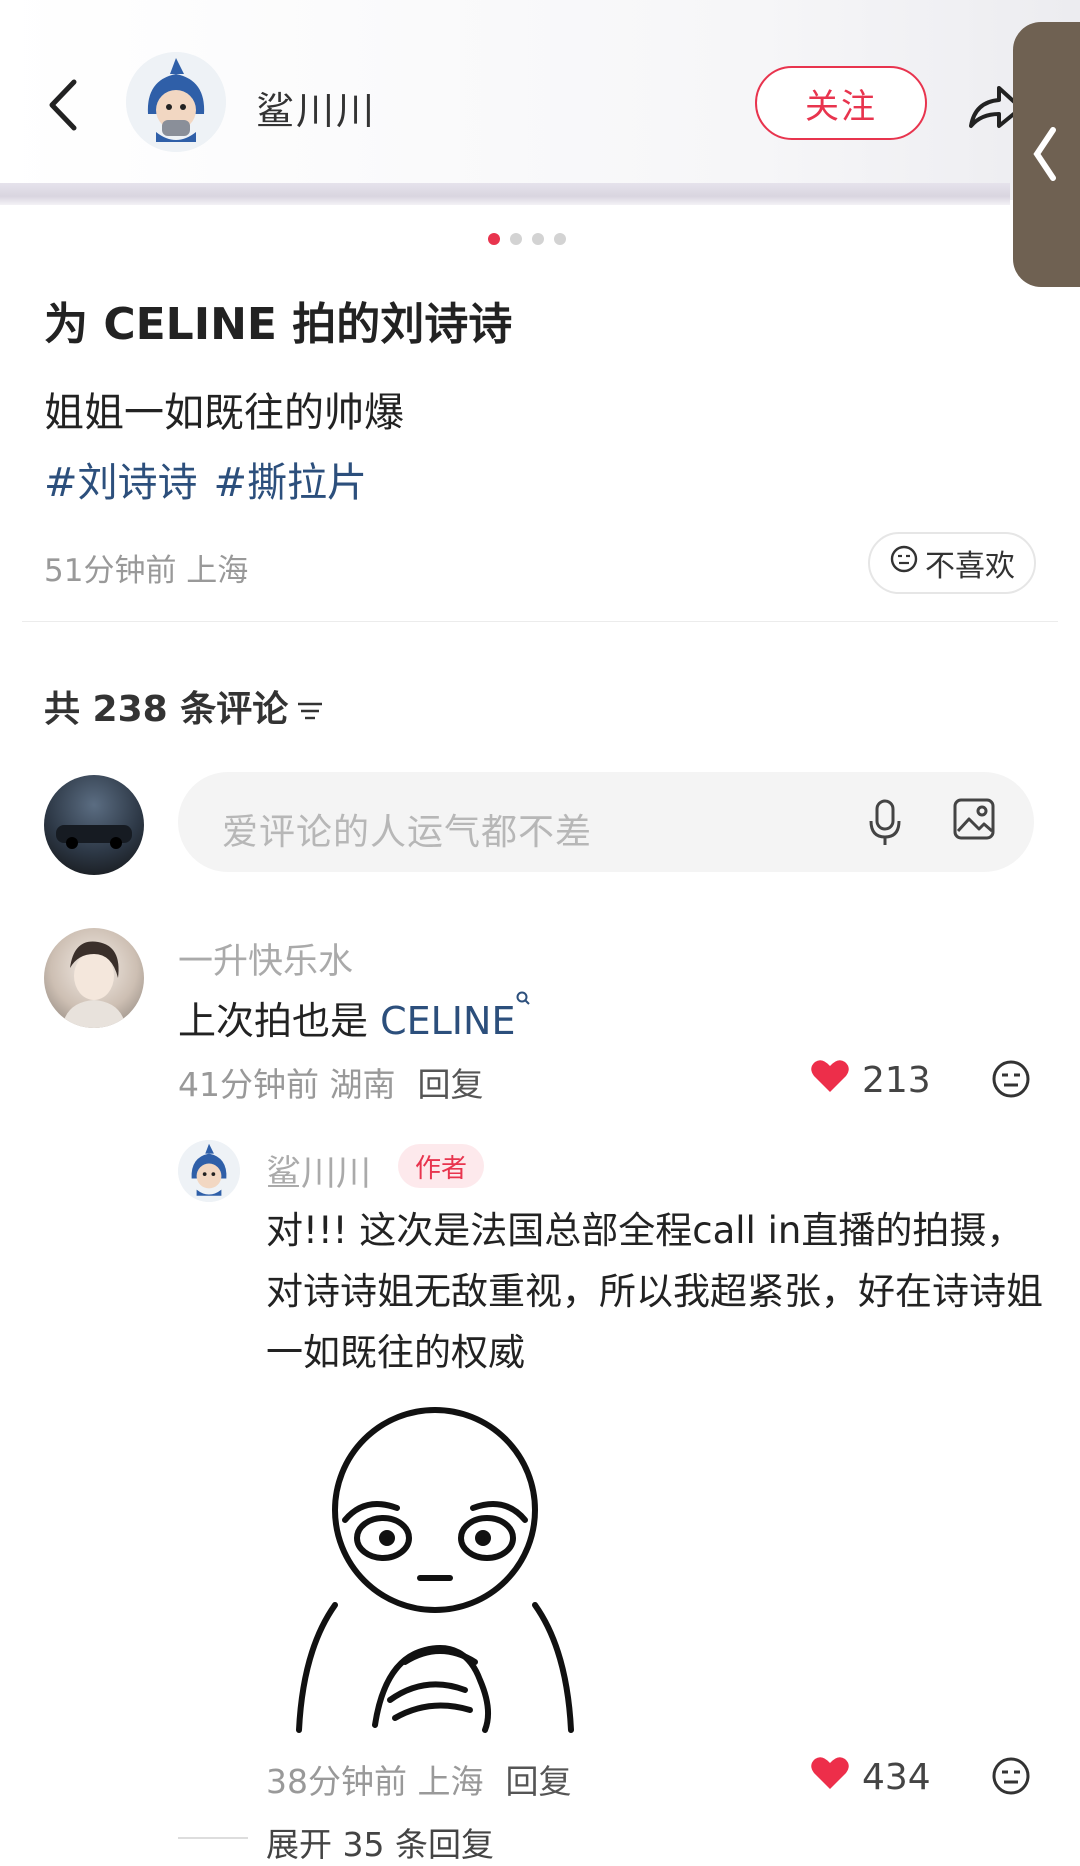 Image resolution: width=1080 pixels, height=1866 pixels. What do you see at coordinates (970, 566) in the screenshot?
I see `dislike-label: 不喜欢` at bounding box center [970, 566].